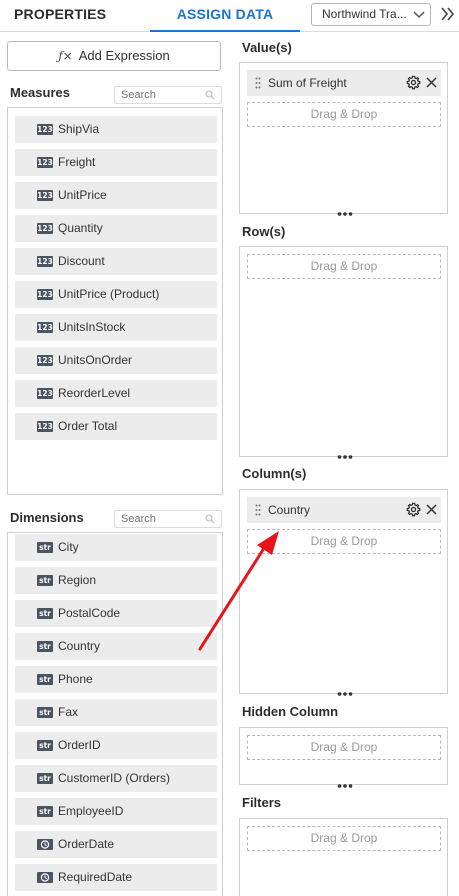 The width and height of the screenshot is (459, 896). What do you see at coordinates (65, 56) in the screenshot?
I see `function-icon: ƒ×` at bounding box center [65, 56].